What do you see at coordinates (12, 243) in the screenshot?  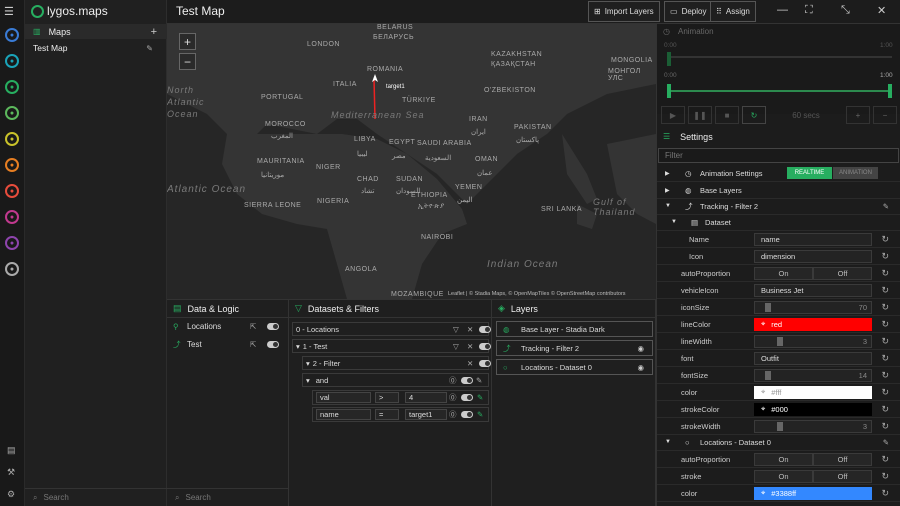 I see `user-icon: ●` at bounding box center [12, 243].